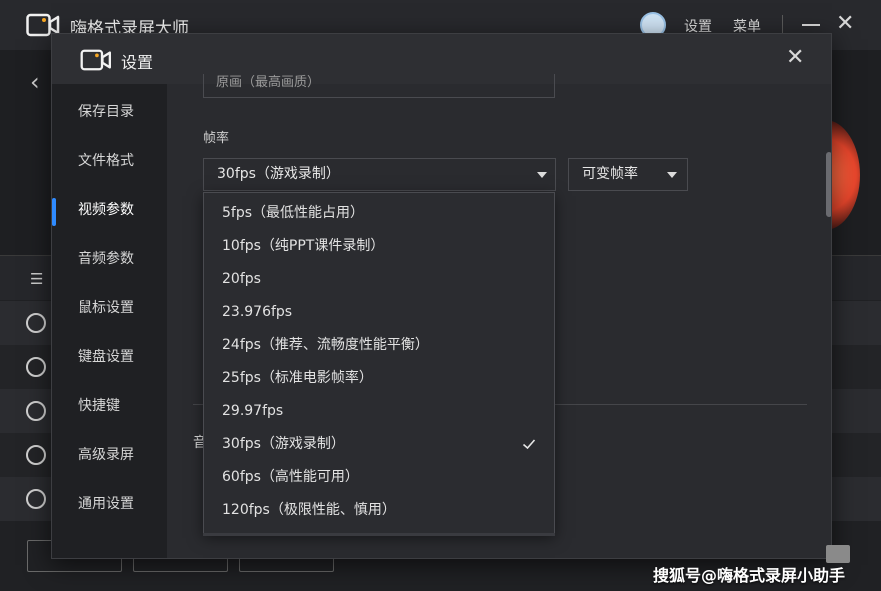 This screenshot has height=591, width=881. Describe the element at coordinates (379, 279) in the screenshot. I see `fps-option: 20fps` at that location.